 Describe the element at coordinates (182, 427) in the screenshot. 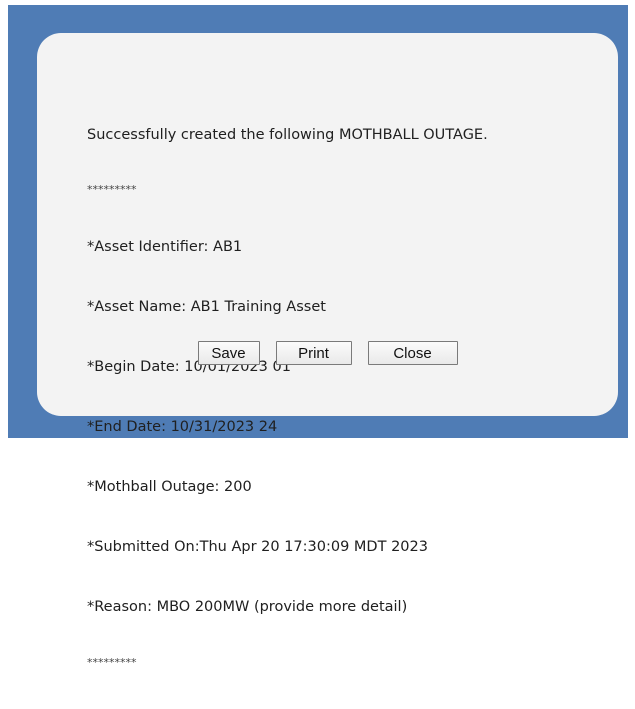

I see `end-date-line: *End Date: 10/31/2023 24` at that location.